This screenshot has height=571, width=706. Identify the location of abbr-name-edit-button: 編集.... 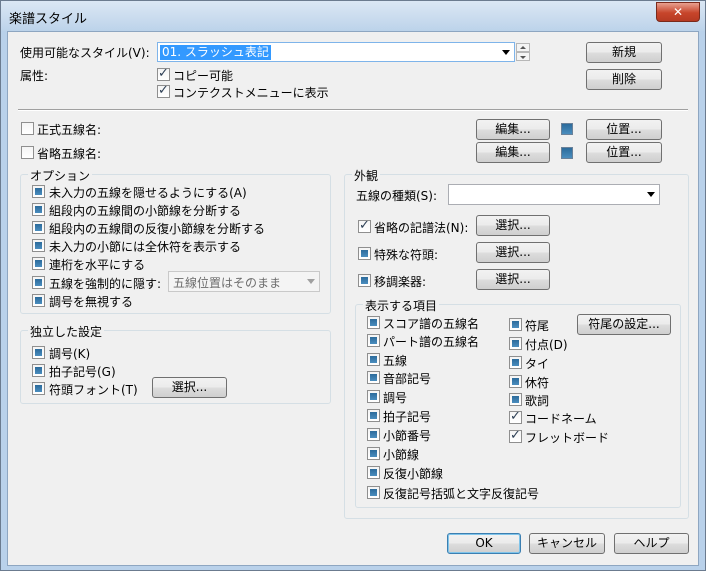
(513, 152).